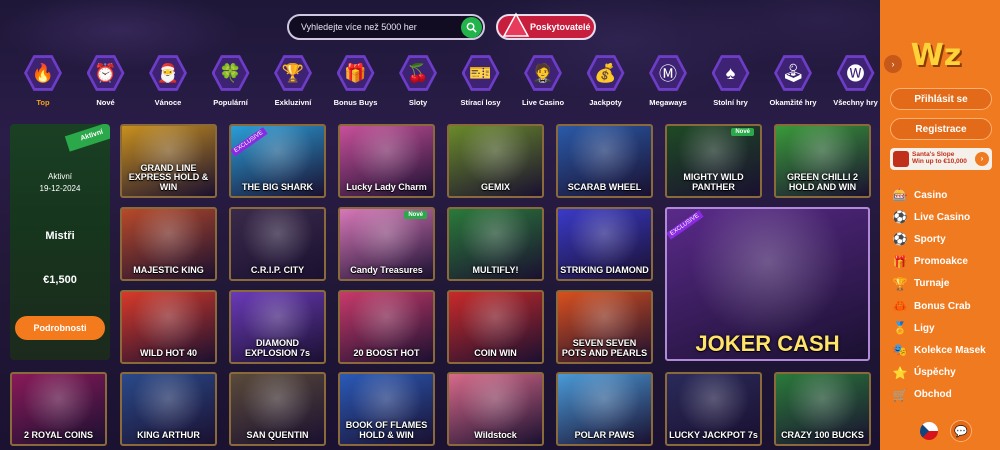 Image resolution: width=1000 pixels, height=450 pixels. Describe the element at coordinates (543, 102) in the screenshot. I see `category-label: Live Casino` at that location.